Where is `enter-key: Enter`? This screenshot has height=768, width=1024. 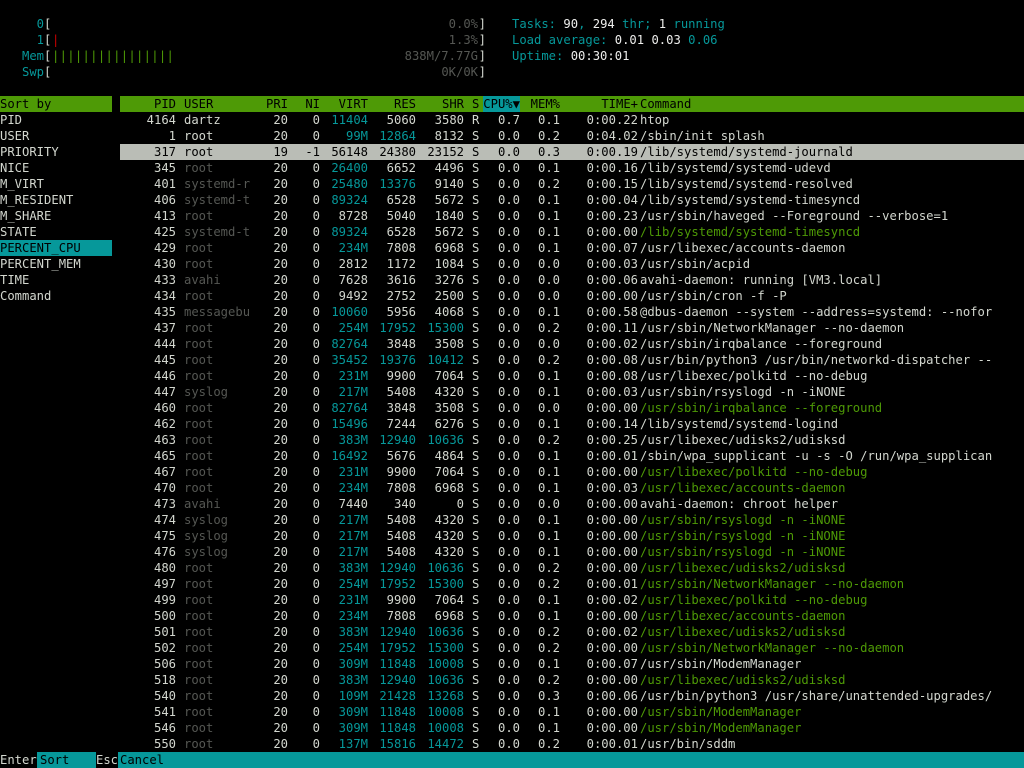
enter-key: Enter is located at coordinates (18, 760).